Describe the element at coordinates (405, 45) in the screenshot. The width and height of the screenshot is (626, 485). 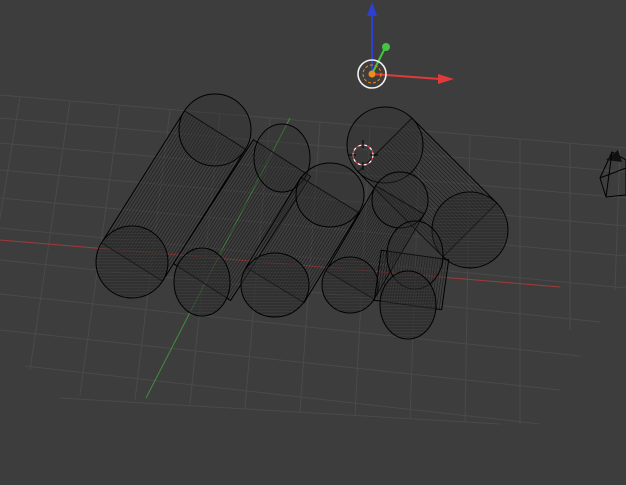
I see `transform-manipulator-icon` at that location.